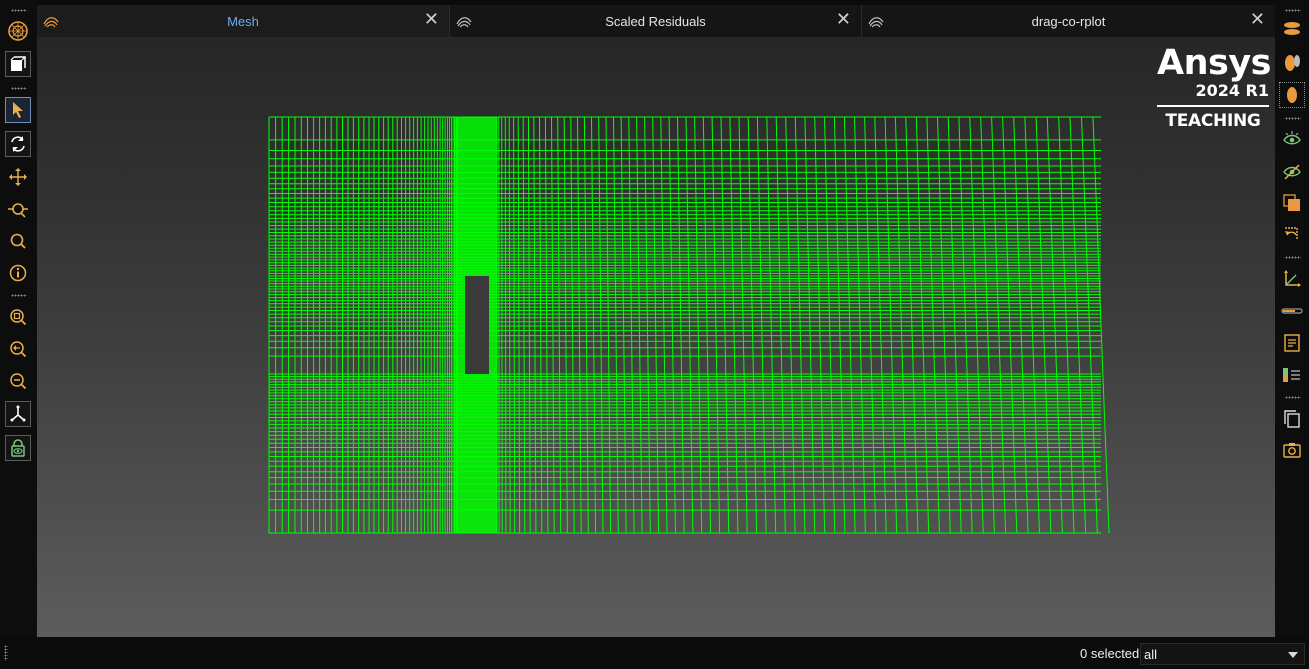 Image resolution: width=1309 pixels, height=669 pixels. I want to click on slider-icon, so click(1292, 311).